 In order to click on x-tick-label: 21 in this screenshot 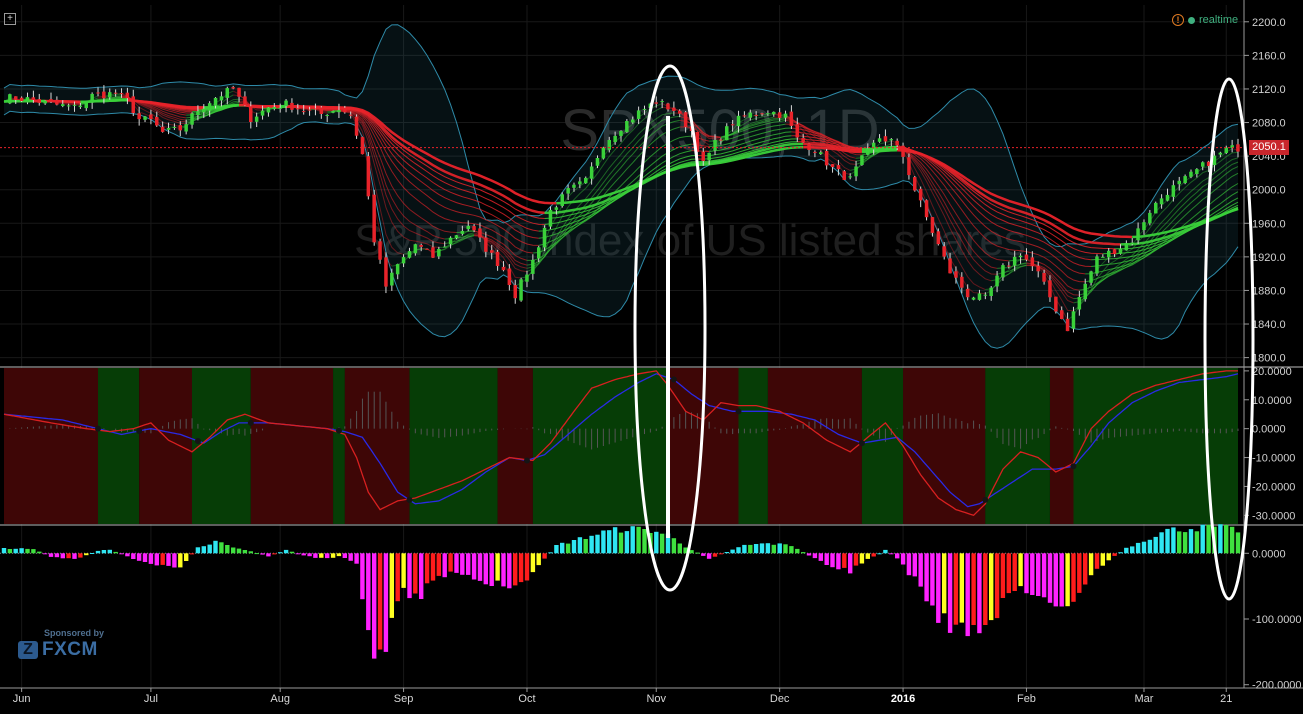, I will do `click(1226, 699)`.